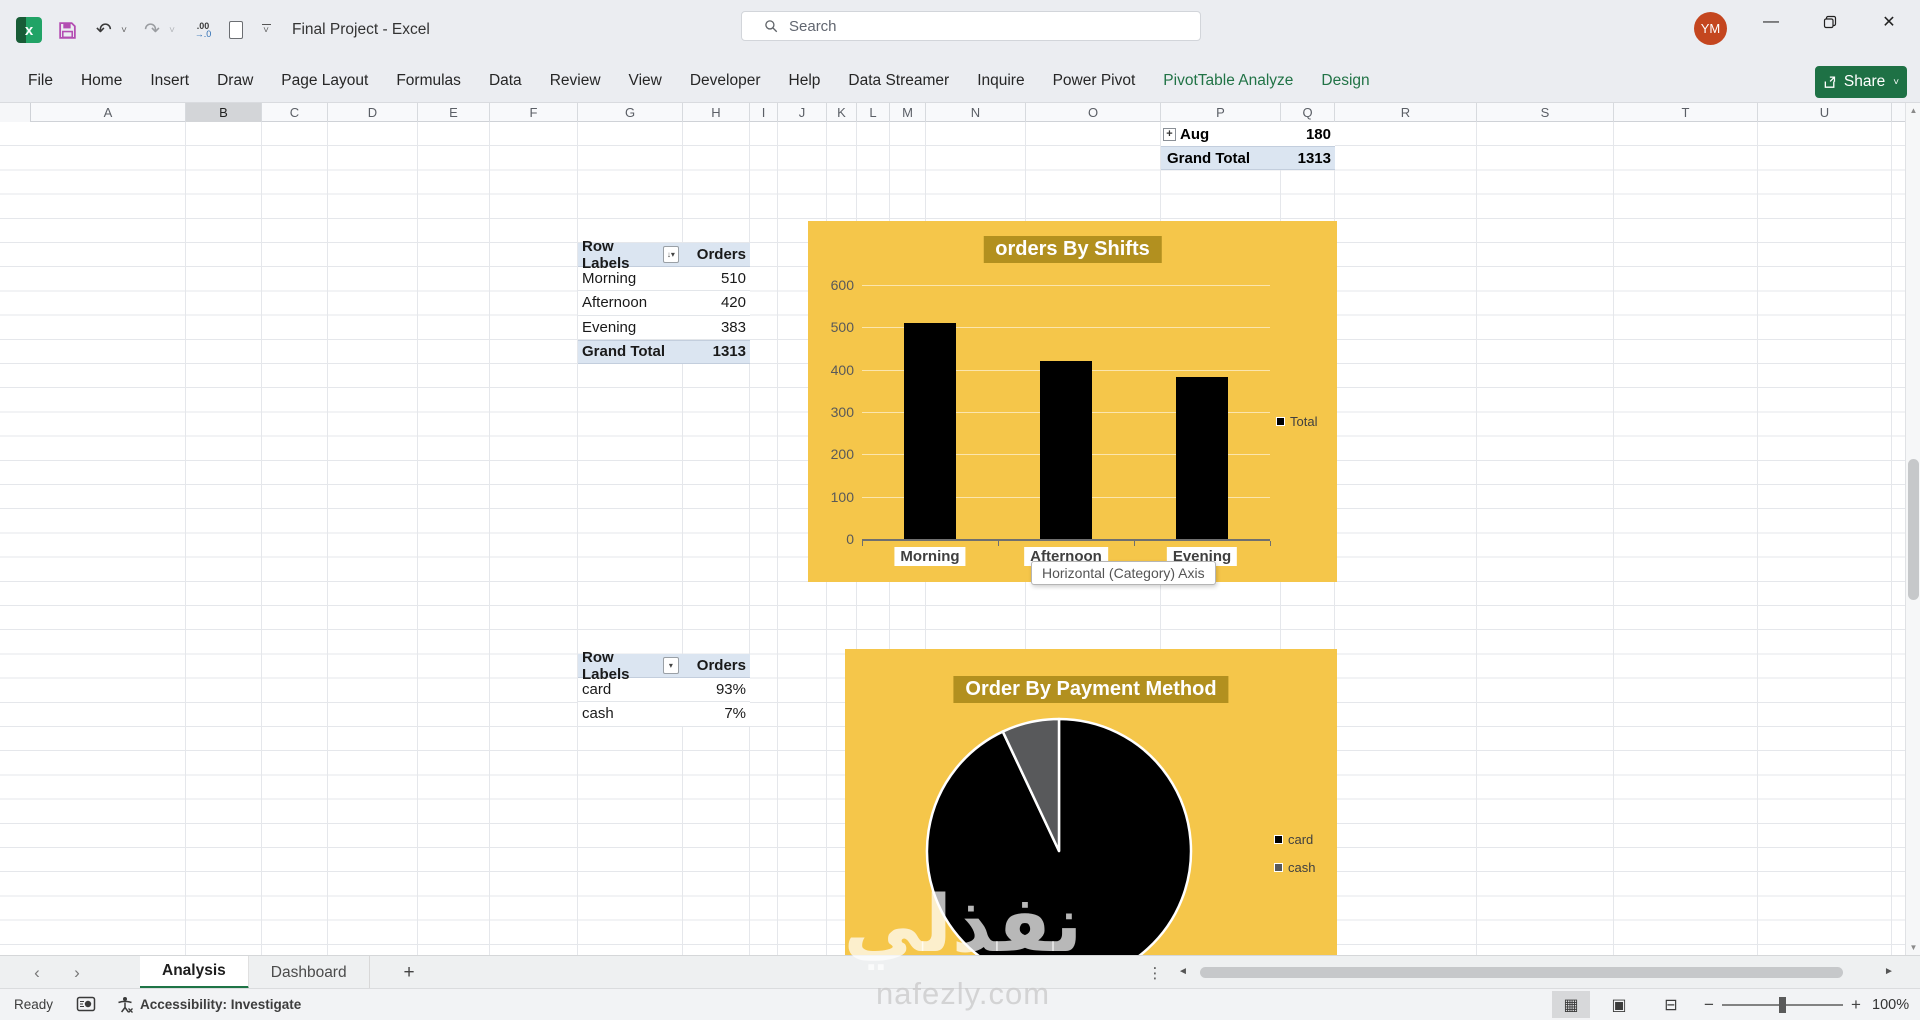 This screenshot has width=1920, height=1020. Describe the element at coordinates (1830, 22) in the screenshot. I see `restore-button` at that location.